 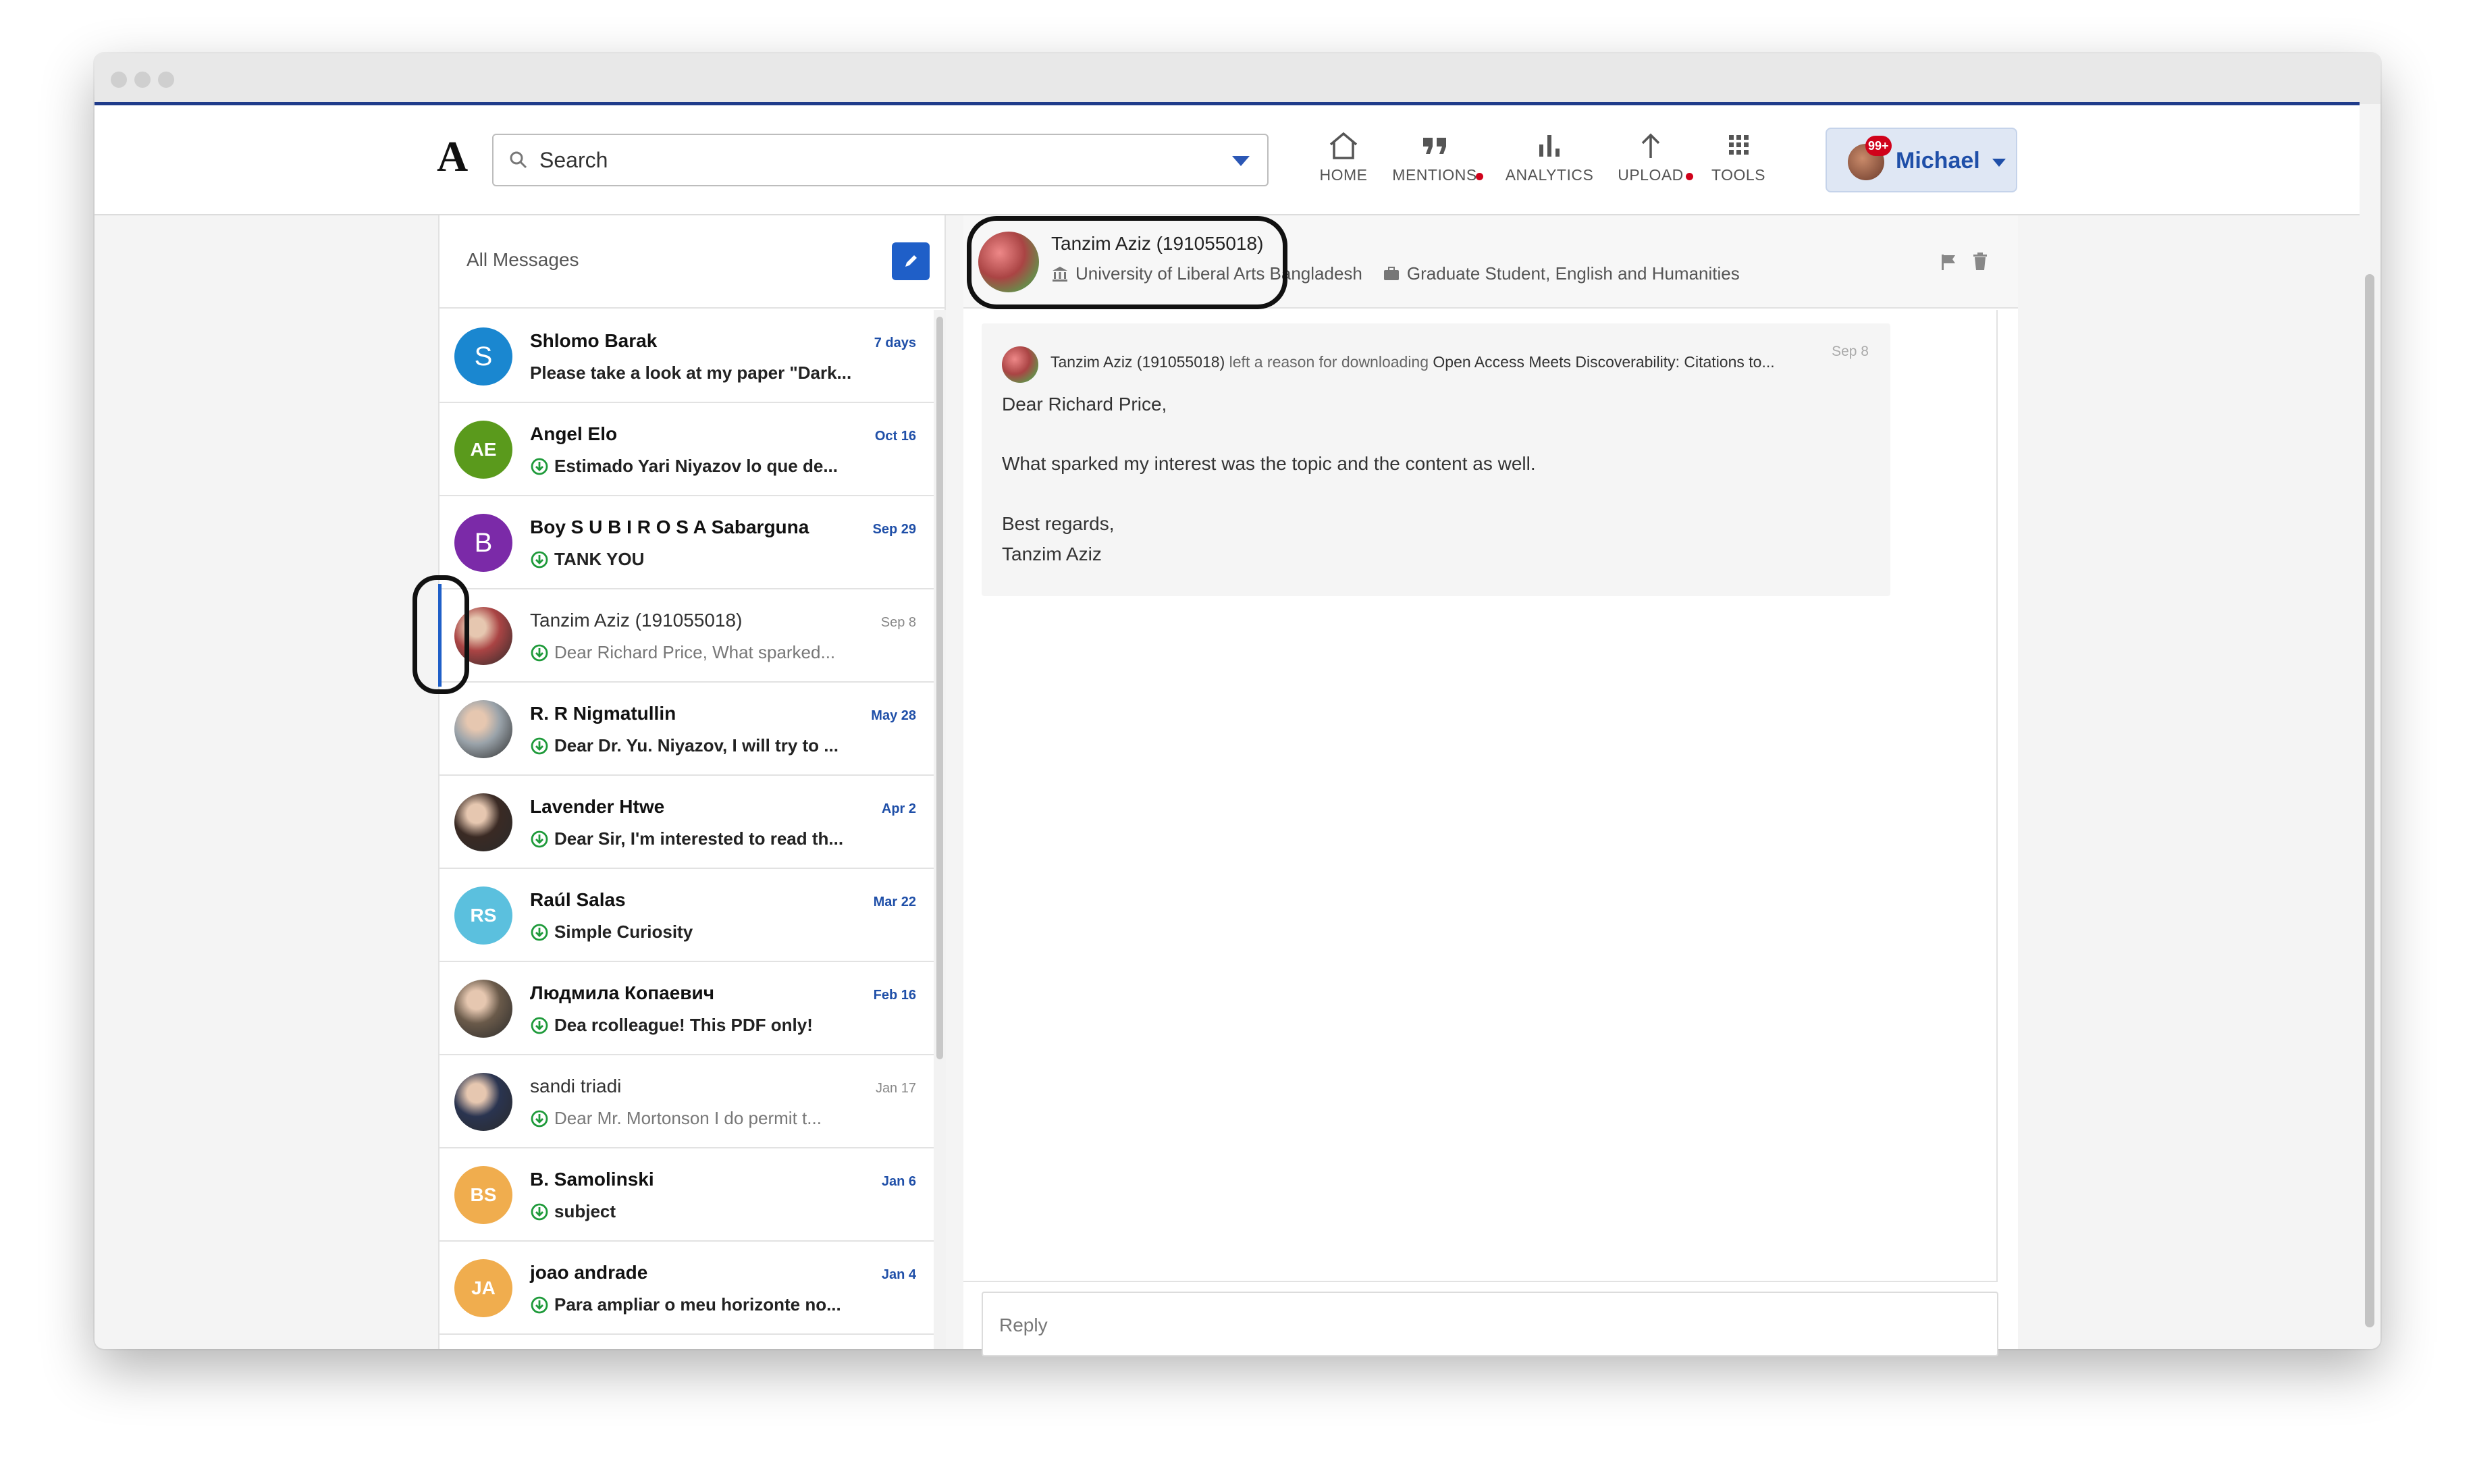 What do you see at coordinates (1490, 1324) in the screenshot?
I see `reply-input: Reply` at bounding box center [1490, 1324].